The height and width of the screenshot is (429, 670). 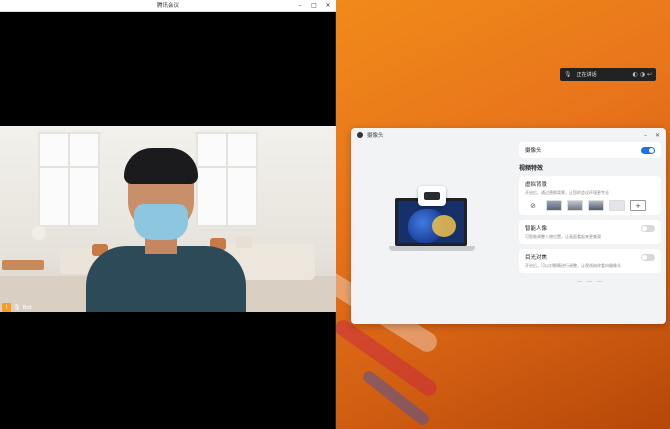 What do you see at coordinates (531, 168) in the screenshot?
I see `section-title: 视频特效` at bounding box center [531, 168].